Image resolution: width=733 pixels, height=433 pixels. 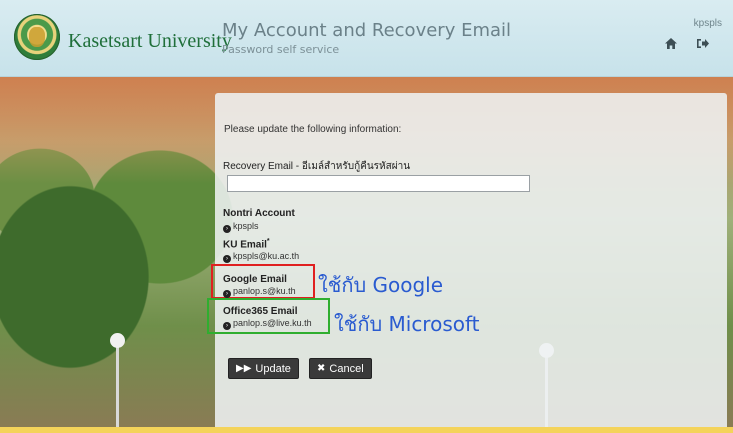 What do you see at coordinates (268, 241) in the screenshot?
I see `required-marker: *` at bounding box center [268, 241].